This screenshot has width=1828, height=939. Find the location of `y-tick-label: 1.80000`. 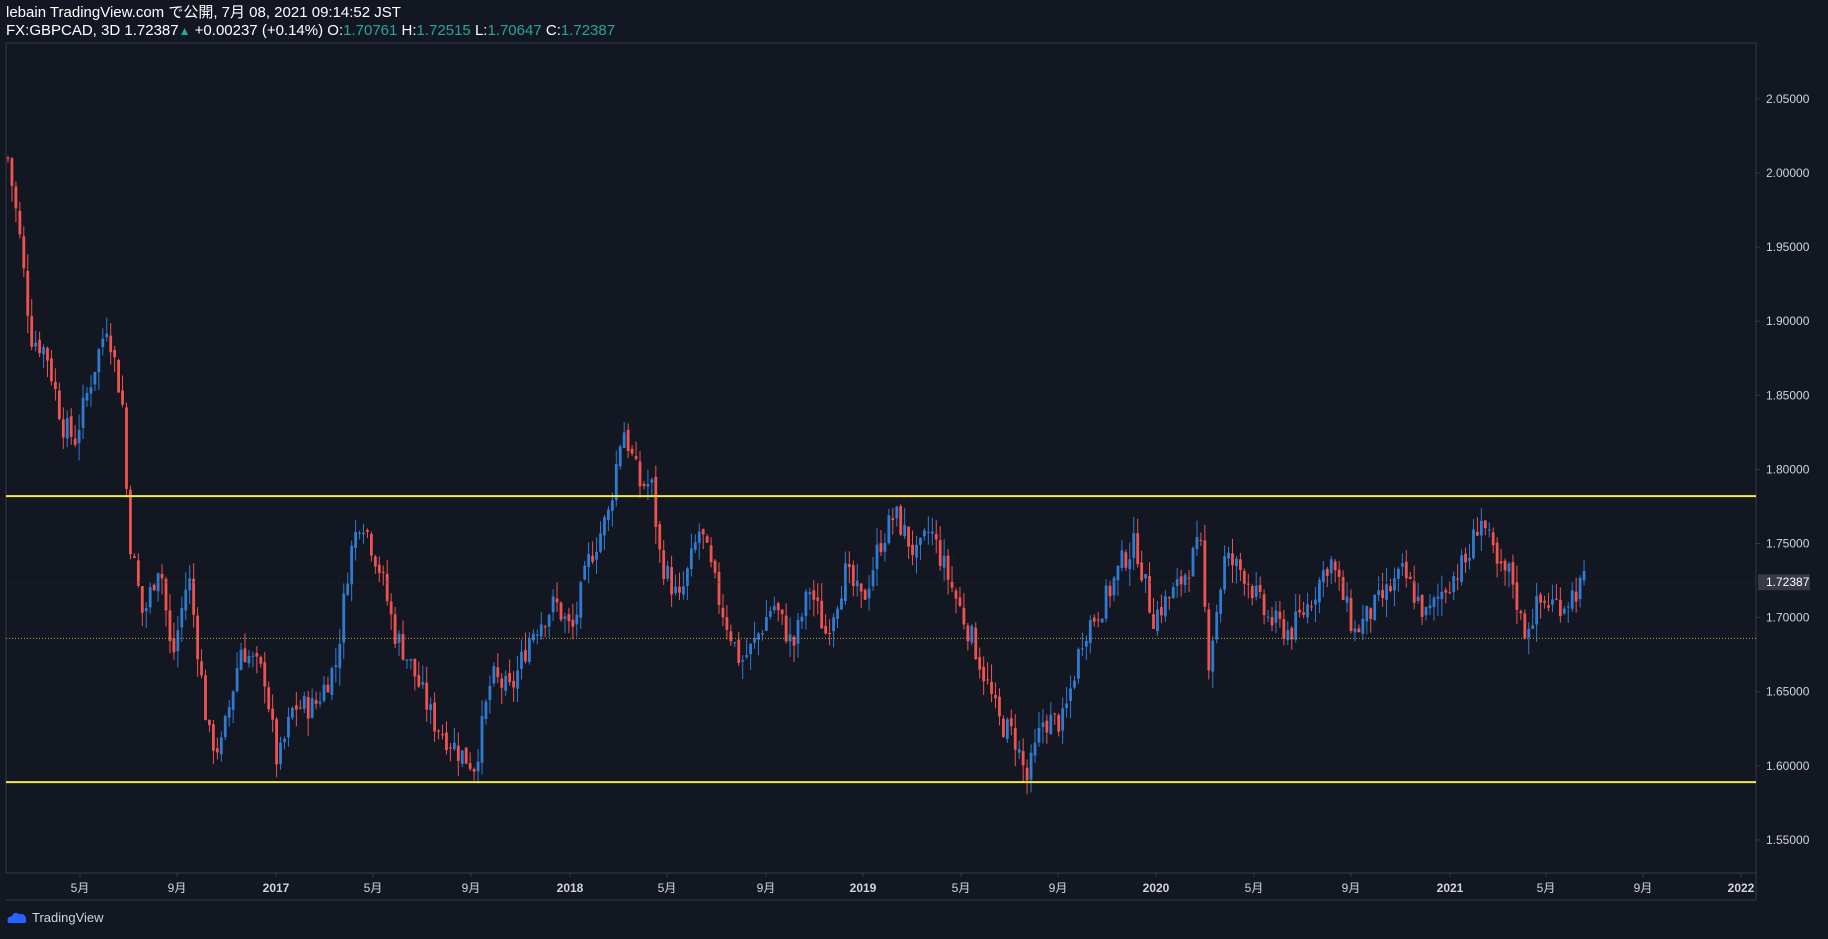

y-tick-label: 1.80000 is located at coordinates (1788, 469).